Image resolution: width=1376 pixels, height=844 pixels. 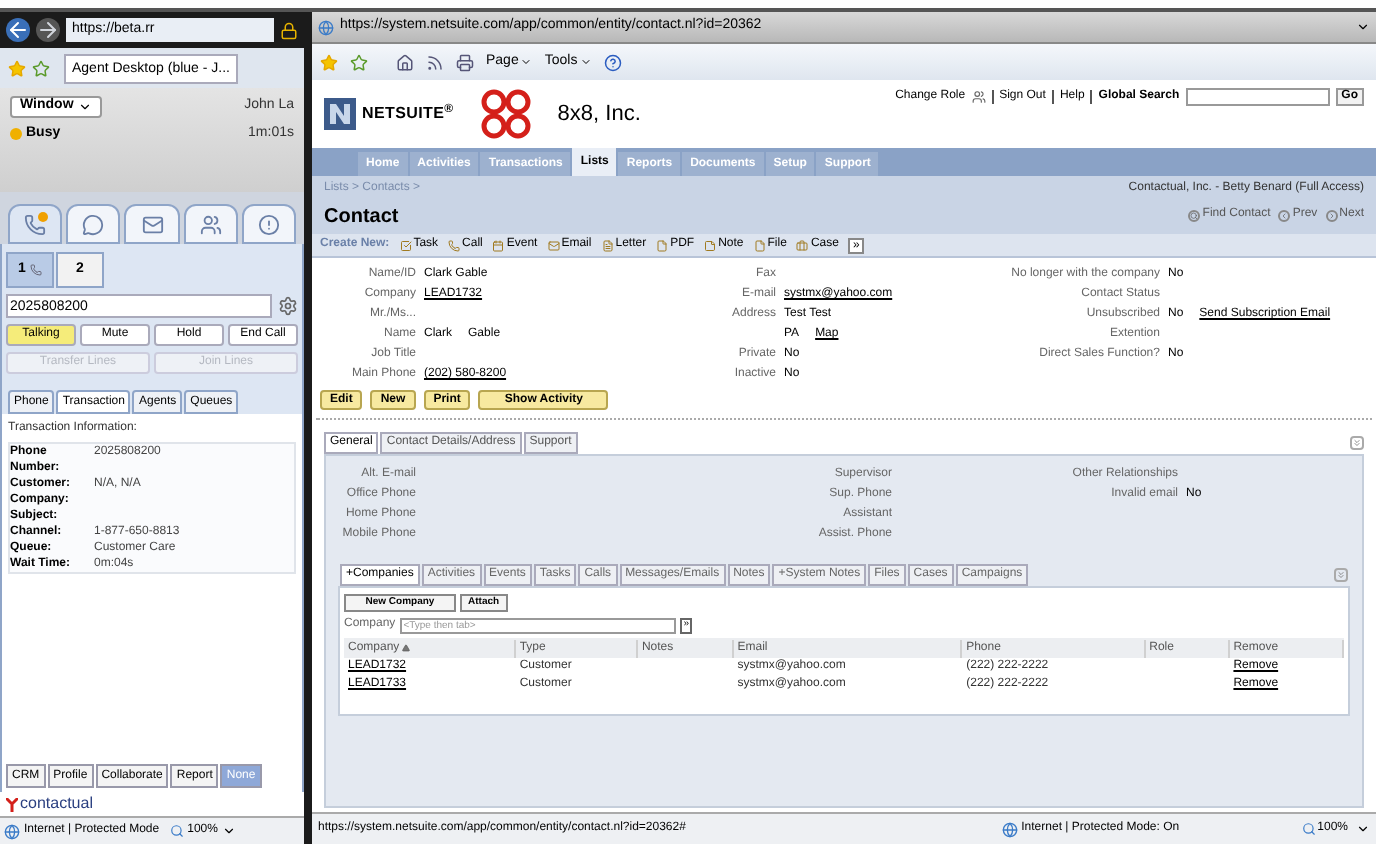 What do you see at coordinates (1284, 215) in the screenshot?
I see `prev-icon` at bounding box center [1284, 215].